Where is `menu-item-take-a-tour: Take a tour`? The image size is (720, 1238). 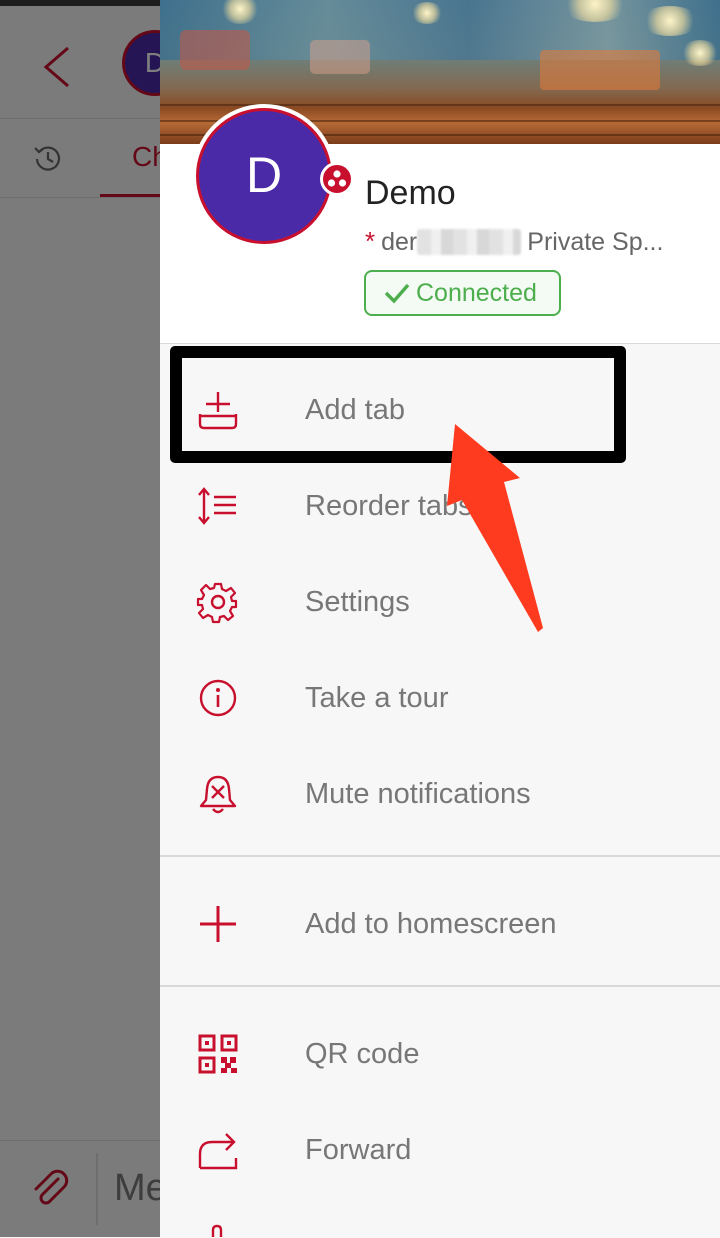
menu-item-take-a-tour: Take a tour is located at coordinates (440, 698).